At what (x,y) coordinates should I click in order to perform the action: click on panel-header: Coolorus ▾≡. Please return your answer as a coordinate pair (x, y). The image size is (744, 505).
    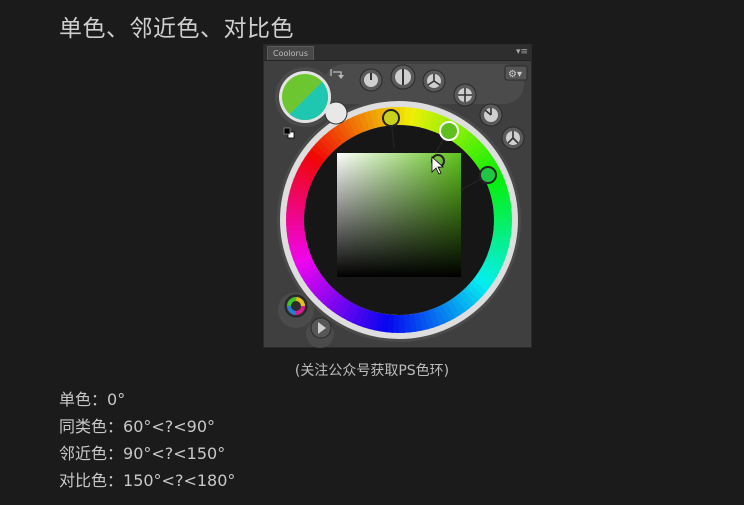
    Looking at the image, I should click on (397, 53).